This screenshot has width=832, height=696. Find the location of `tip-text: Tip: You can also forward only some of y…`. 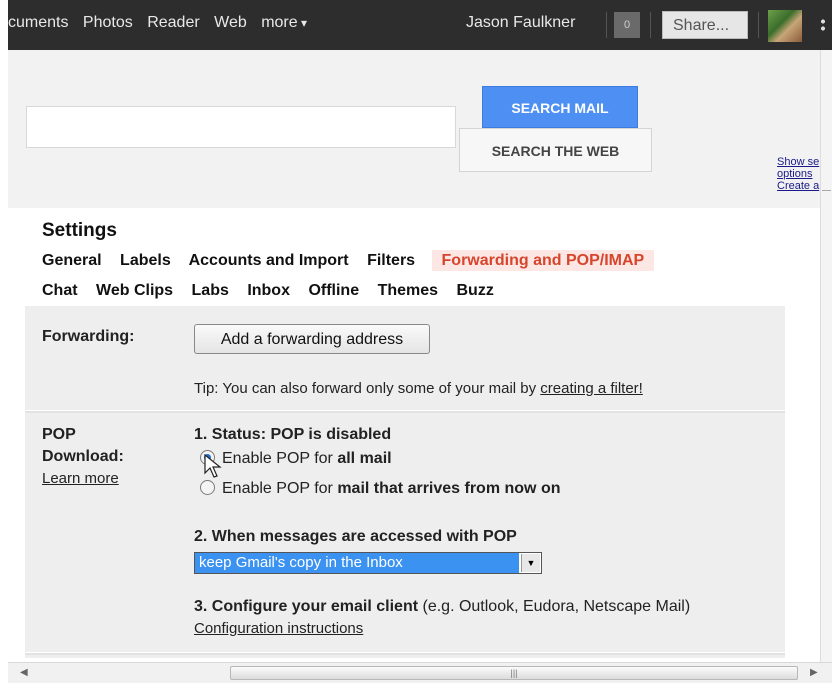

tip-text: Tip: You can also forward only some of y… is located at coordinates (367, 388).